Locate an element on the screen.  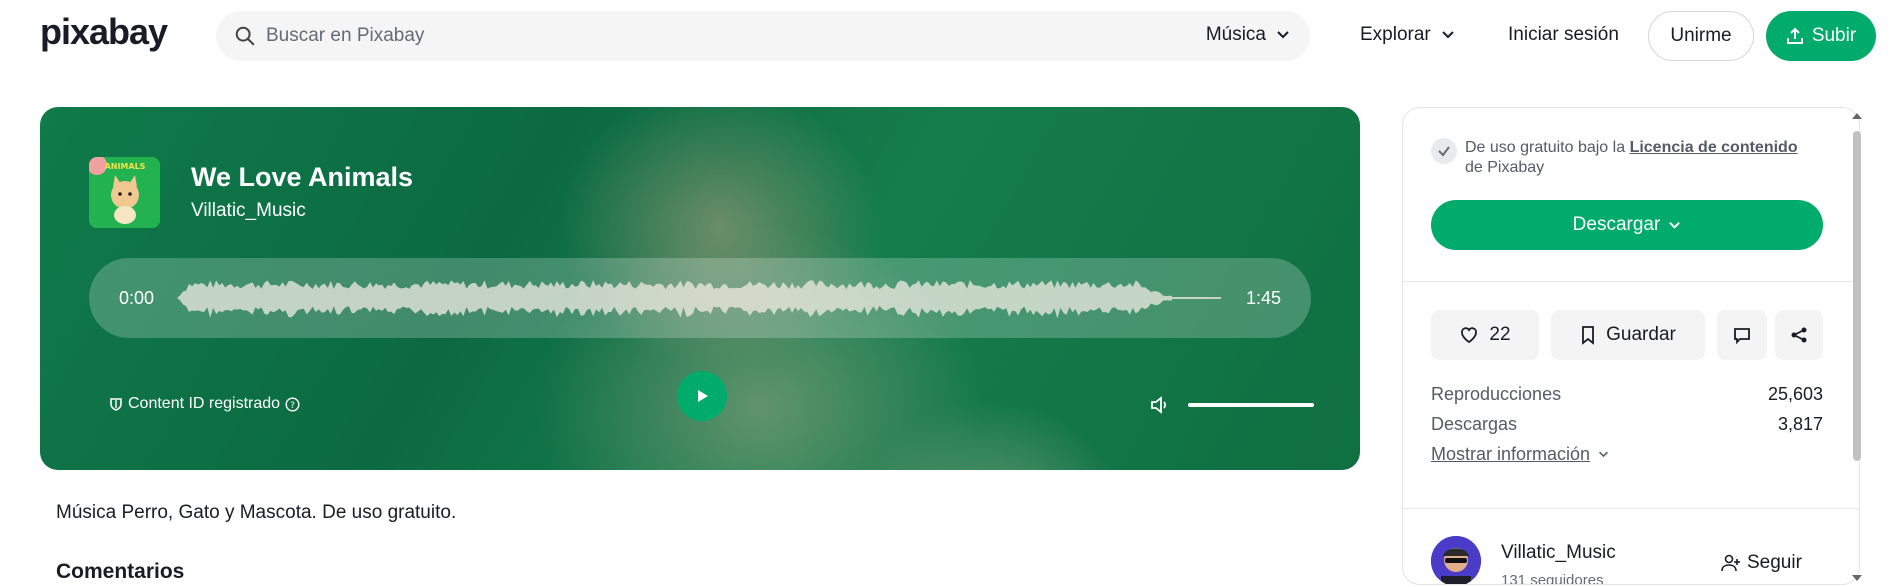
total-time: 1:45 is located at coordinates (1263, 298).